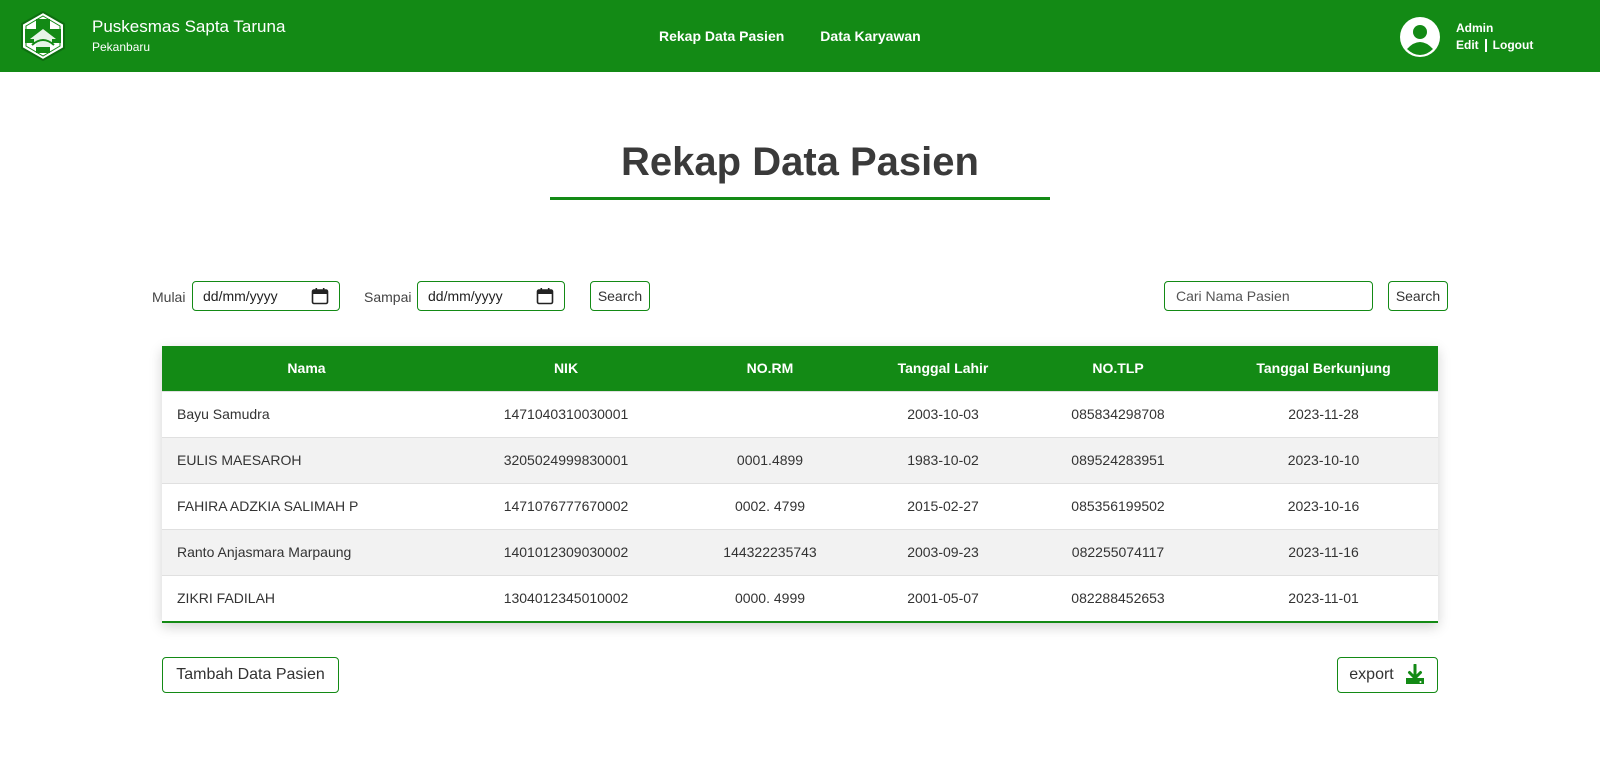  Describe the element at coordinates (721, 36) in the screenshot. I see `nav-rekap-data-pasien: Rekap Data Pasien` at that location.